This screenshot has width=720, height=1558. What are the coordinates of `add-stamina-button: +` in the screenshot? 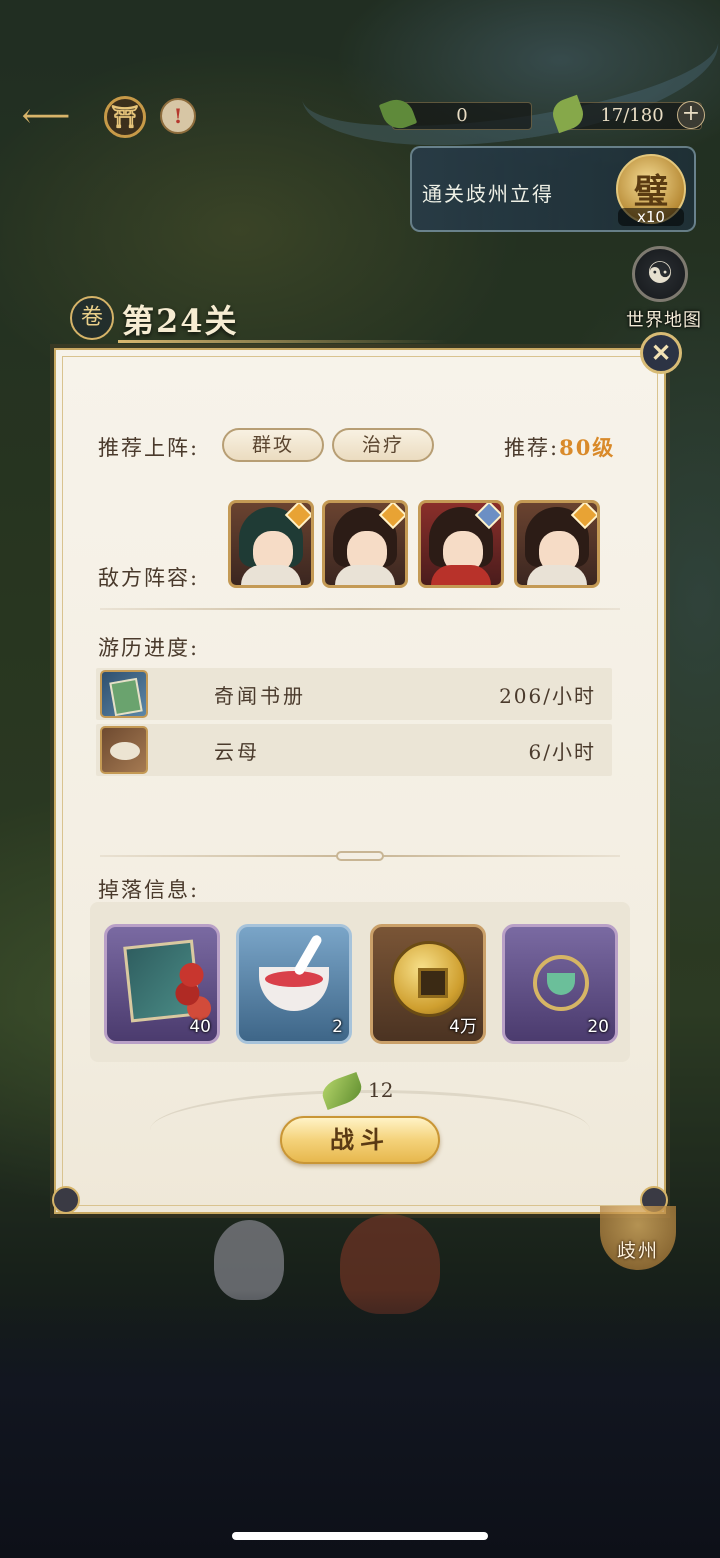 It's located at (691, 115).